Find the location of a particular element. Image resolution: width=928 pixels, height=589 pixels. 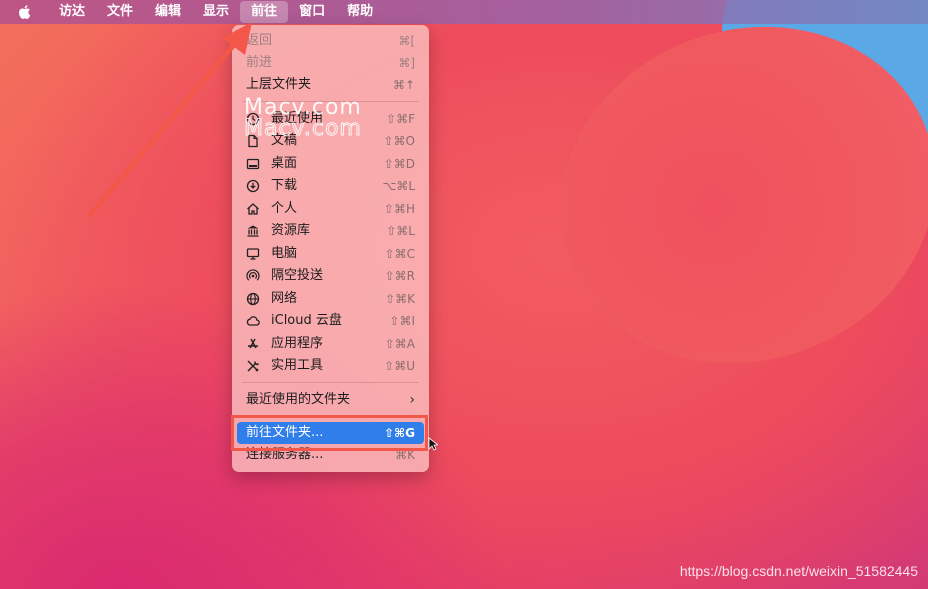

annotation-arrow-icon is located at coordinates (169, 120).